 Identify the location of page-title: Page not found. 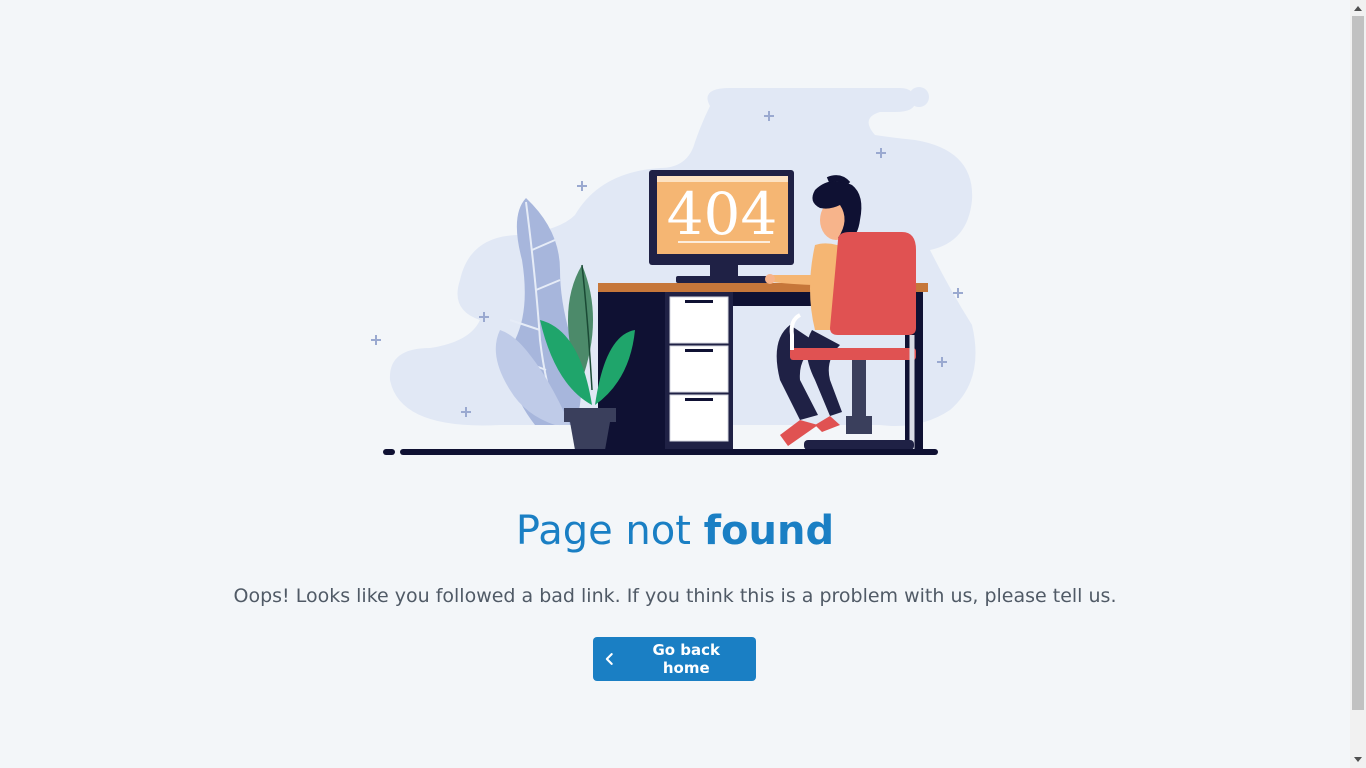
(675, 531).